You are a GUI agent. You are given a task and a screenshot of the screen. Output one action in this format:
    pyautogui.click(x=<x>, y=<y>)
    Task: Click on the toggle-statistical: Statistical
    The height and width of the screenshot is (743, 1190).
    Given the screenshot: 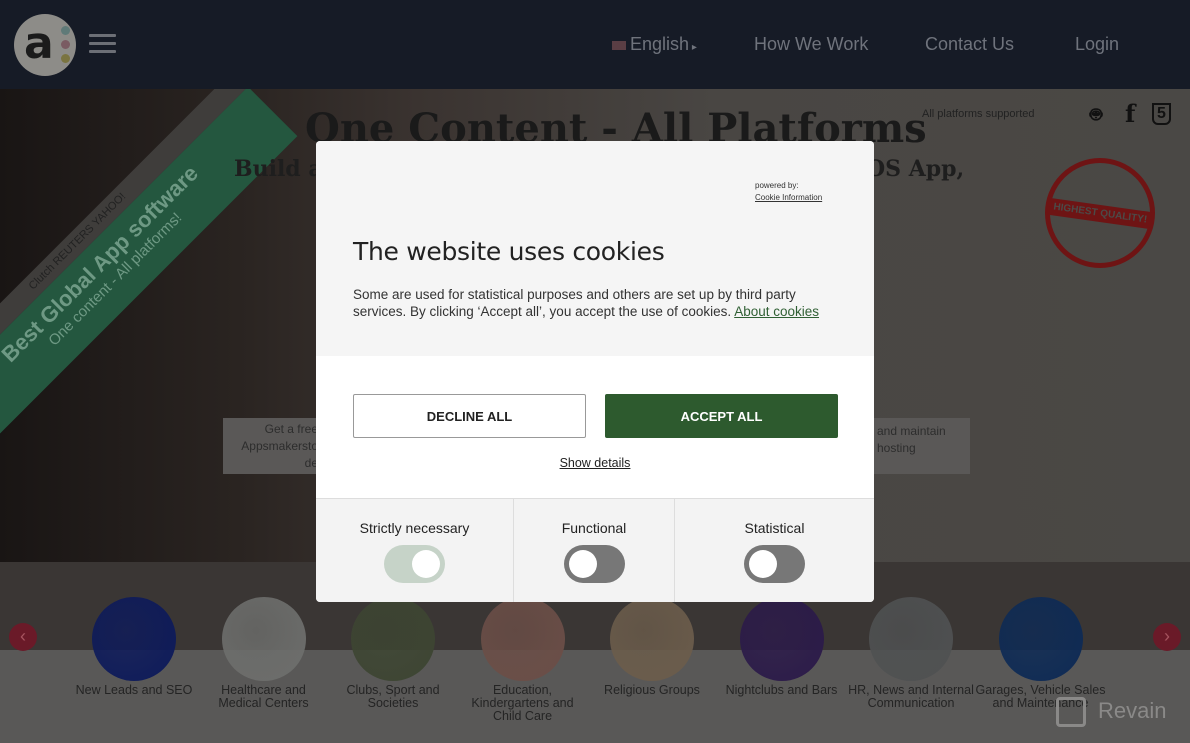 What is the action you would take?
    pyautogui.click(x=774, y=550)
    